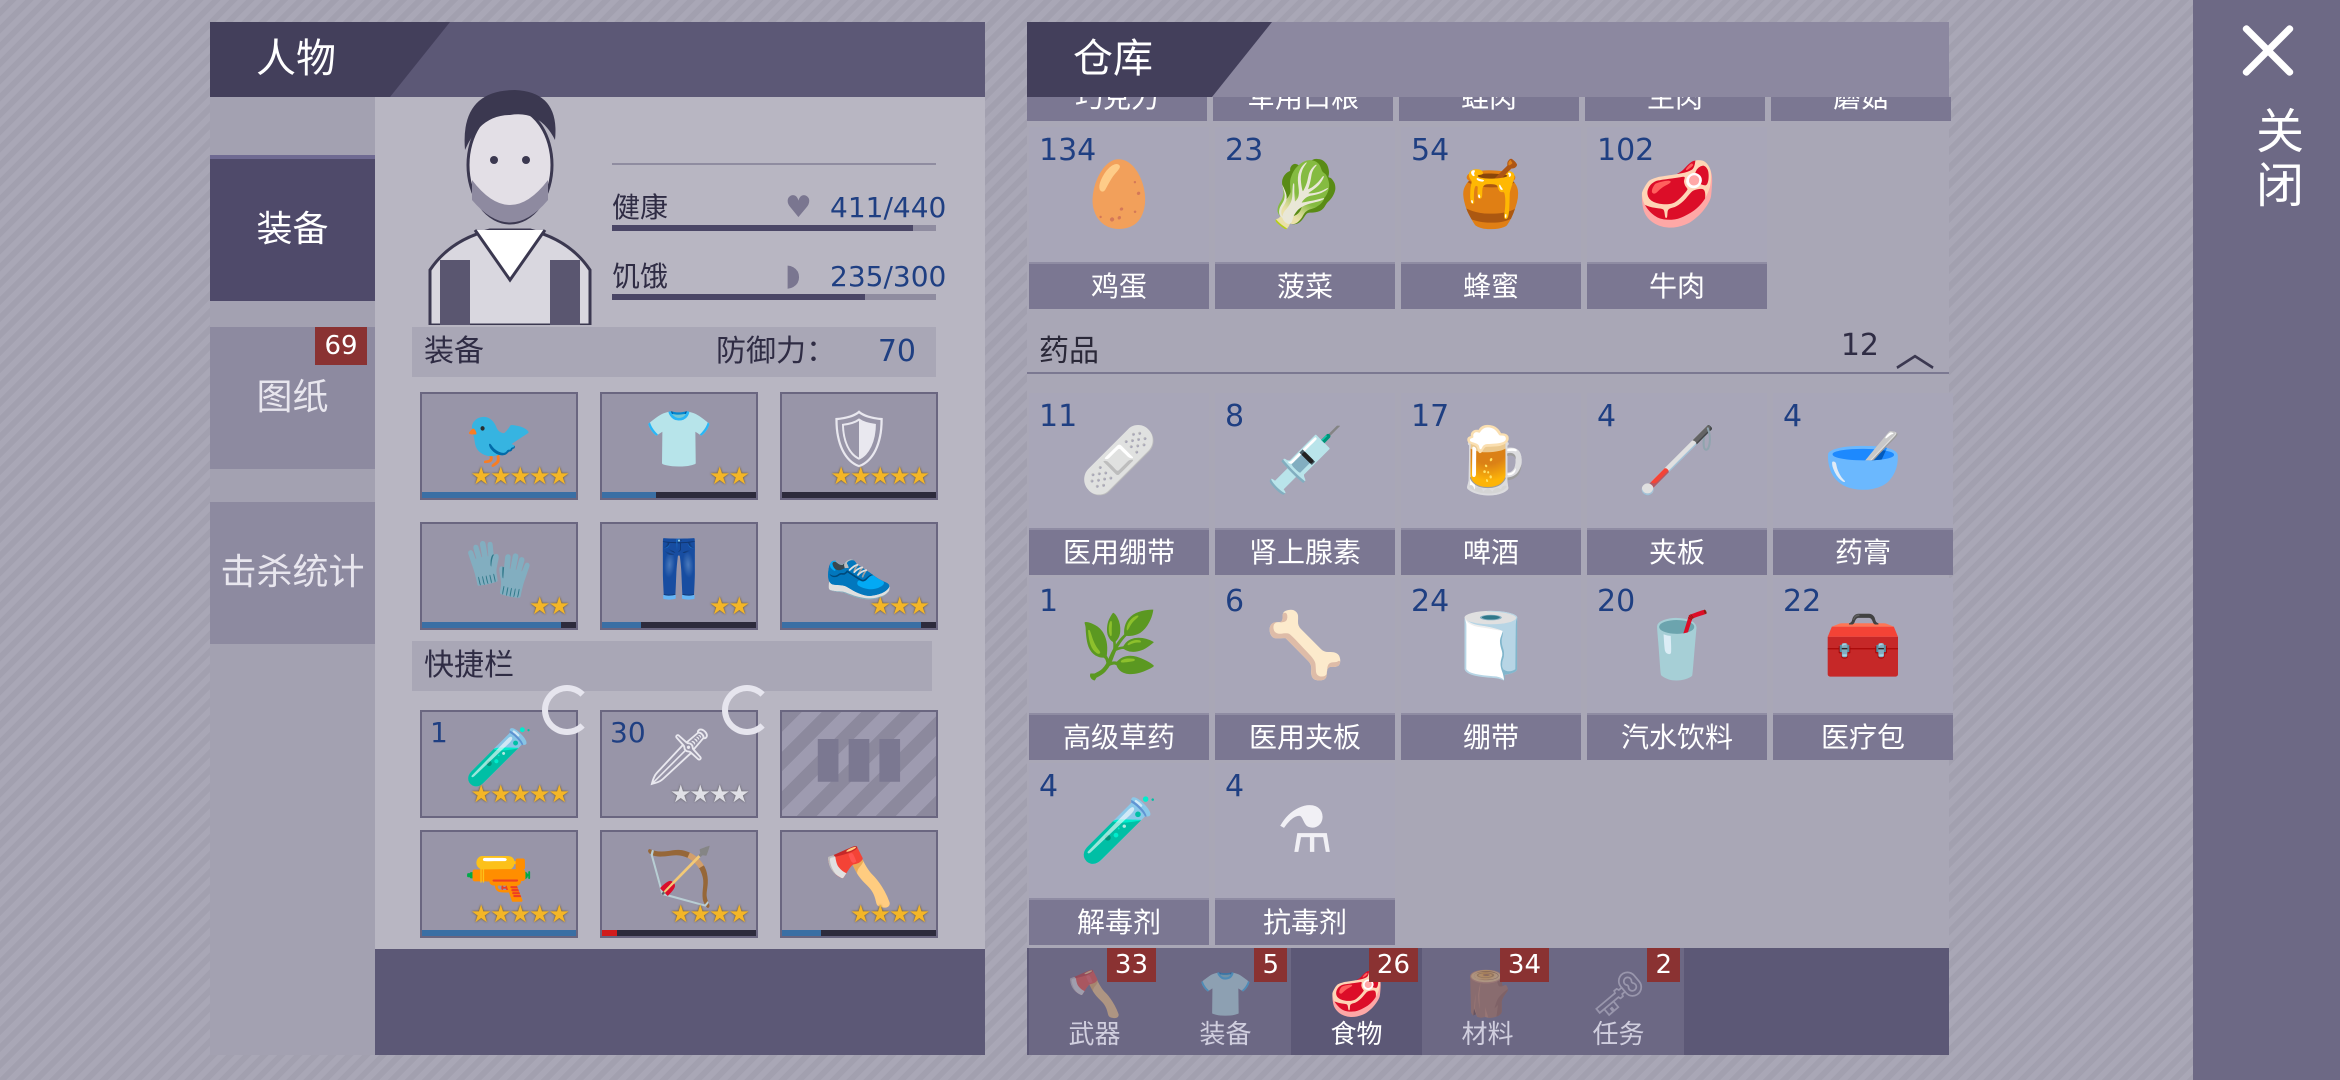 Image resolution: width=2340 pixels, height=1080 pixels. I want to click on equipment-slot: 🛡 ★★★★★, so click(859, 446).